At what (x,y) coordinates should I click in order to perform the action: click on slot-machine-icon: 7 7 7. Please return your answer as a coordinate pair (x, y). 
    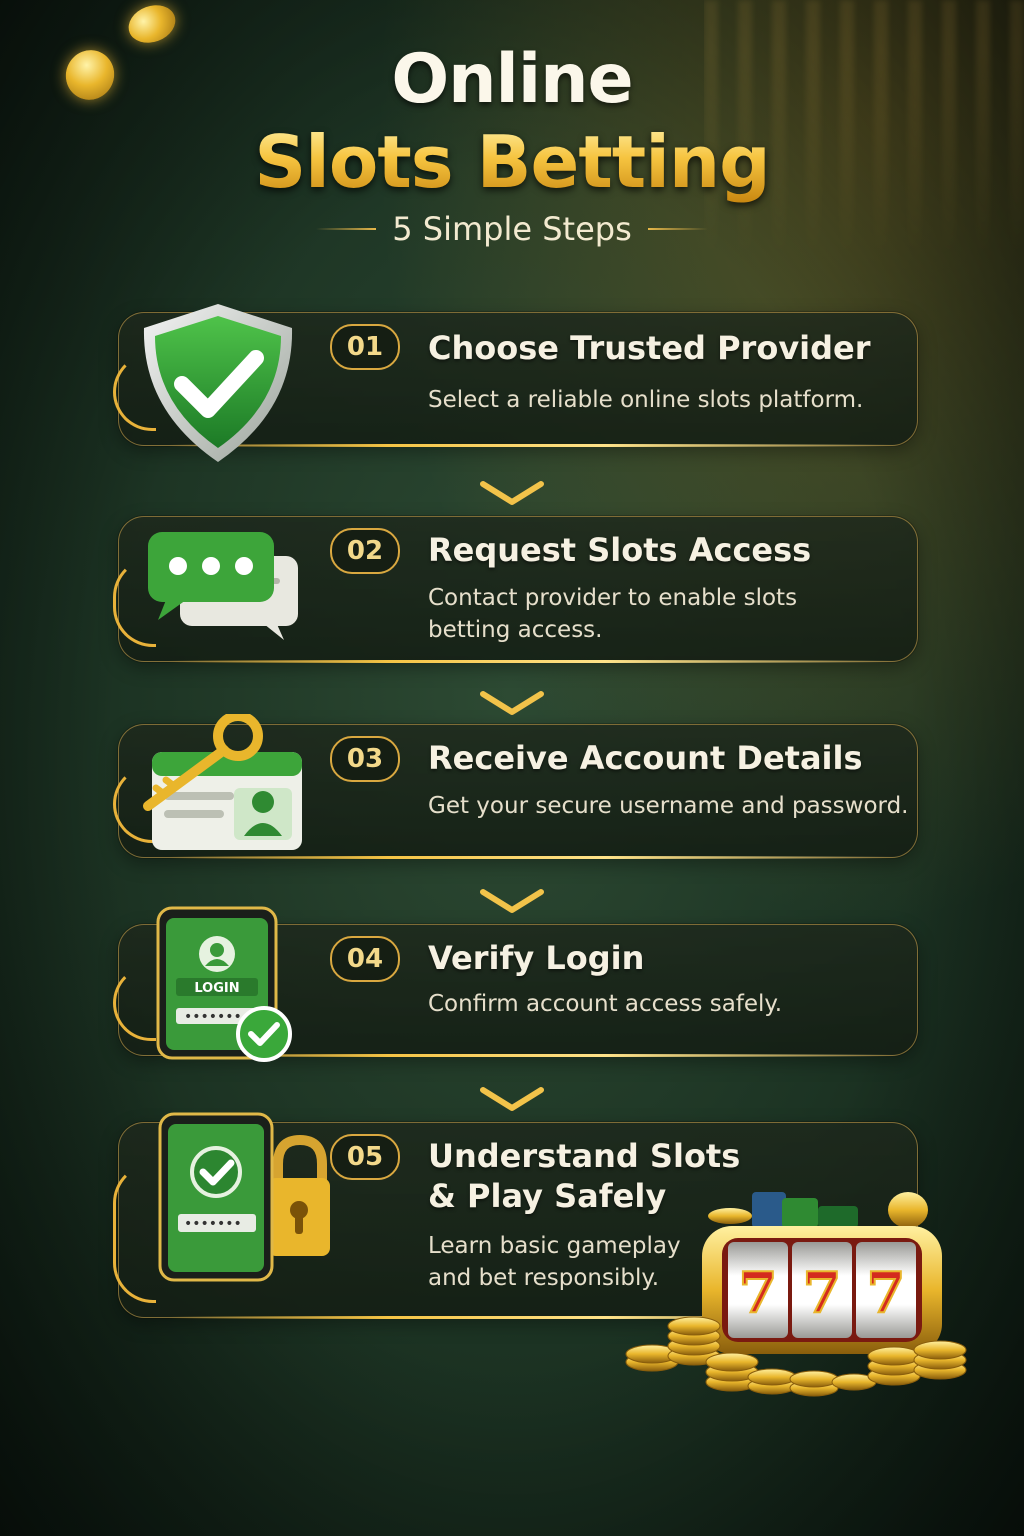
    Looking at the image, I should click on (798, 1296).